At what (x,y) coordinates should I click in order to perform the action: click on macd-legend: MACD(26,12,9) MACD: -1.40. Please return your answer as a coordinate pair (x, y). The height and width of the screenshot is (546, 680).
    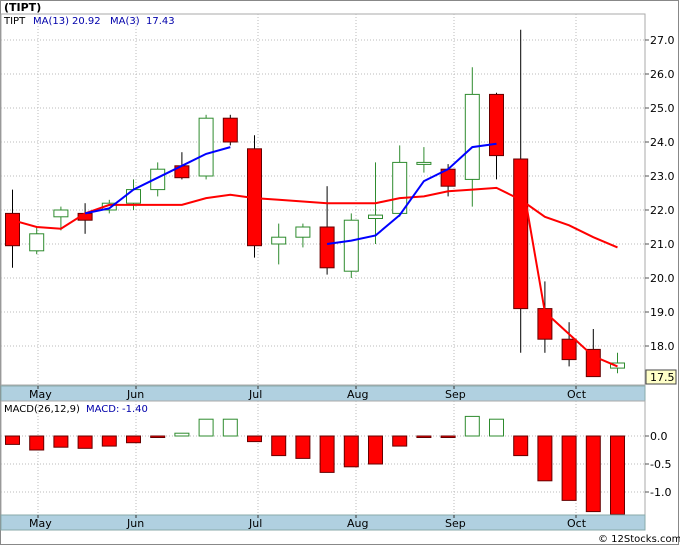
    Looking at the image, I should click on (76, 409).